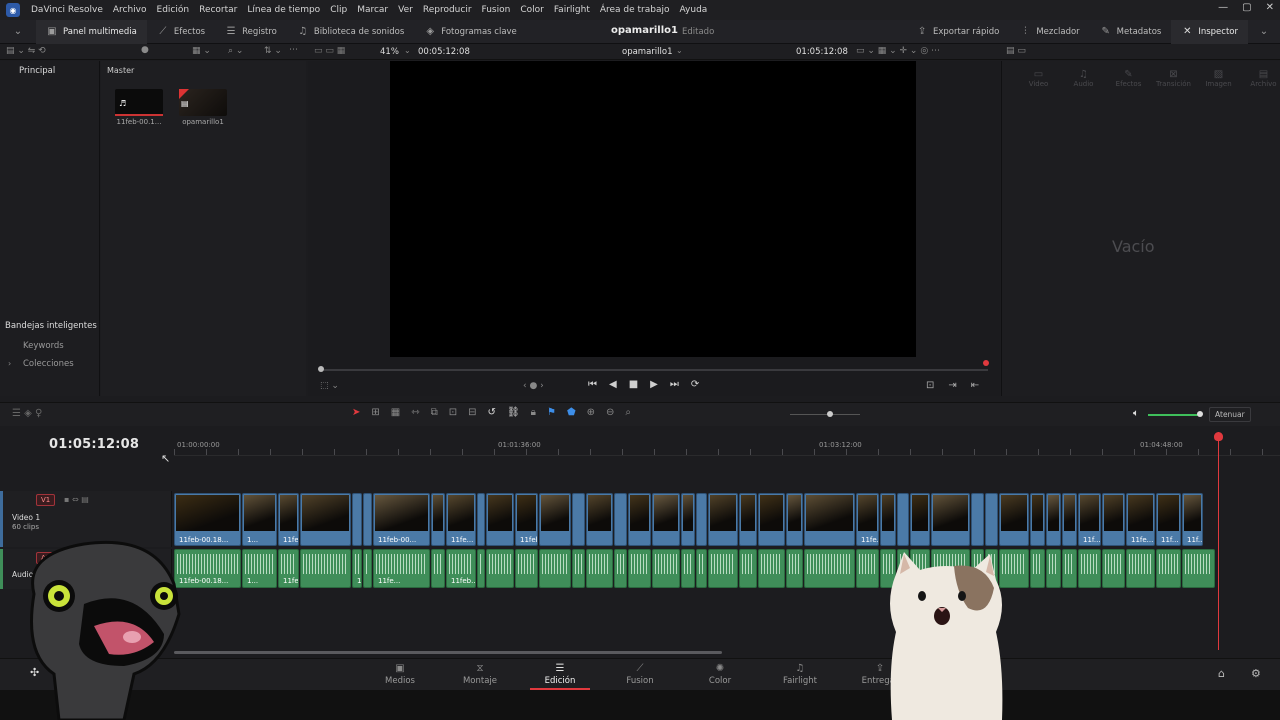  I want to click on settings-gear-icon: ⚙, so click(1256, 673).